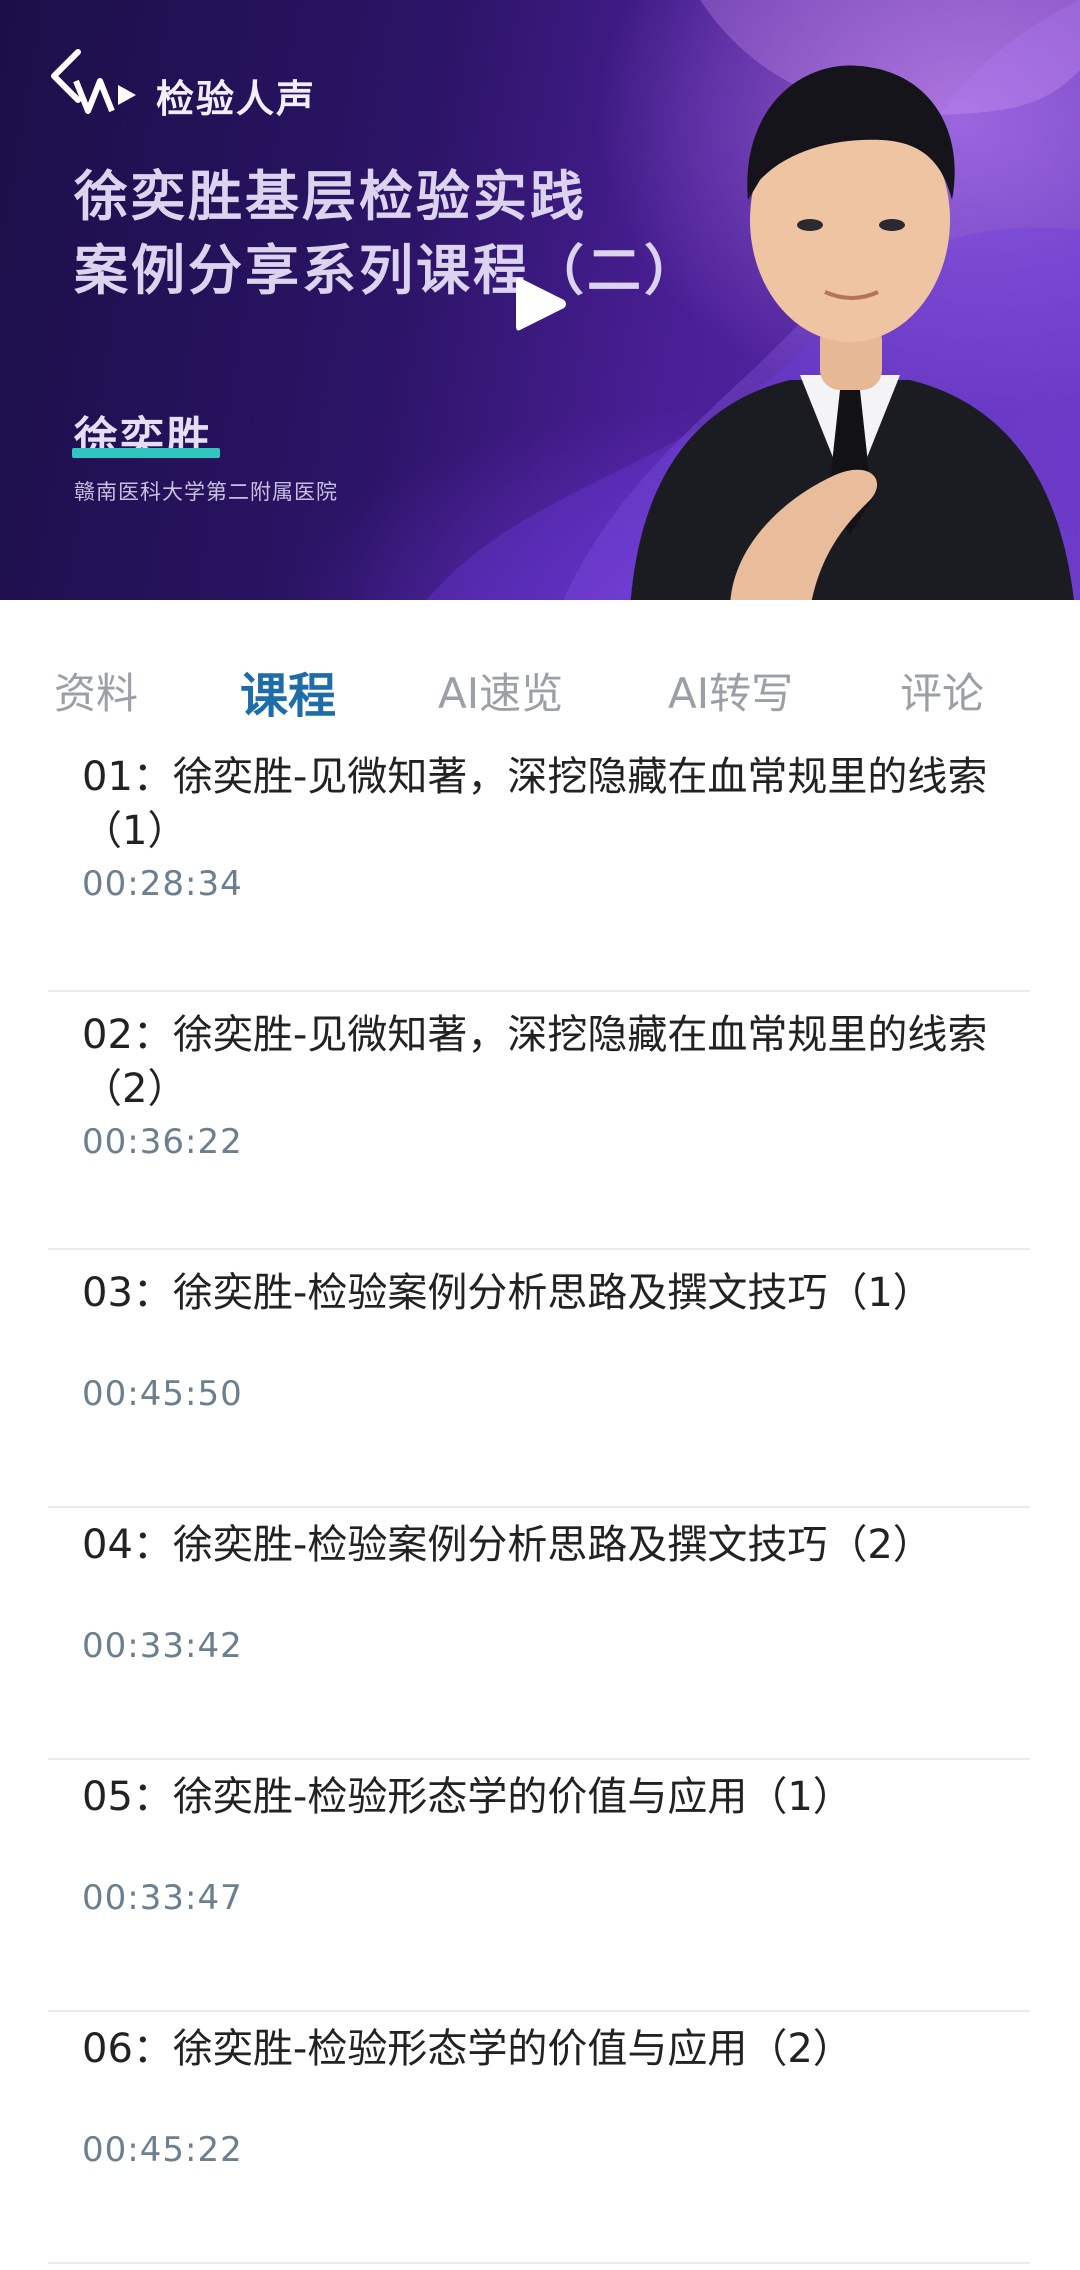 The image size is (1080, 2270). What do you see at coordinates (146, 453) in the screenshot?
I see `speaker-underline` at bounding box center [146, 453].